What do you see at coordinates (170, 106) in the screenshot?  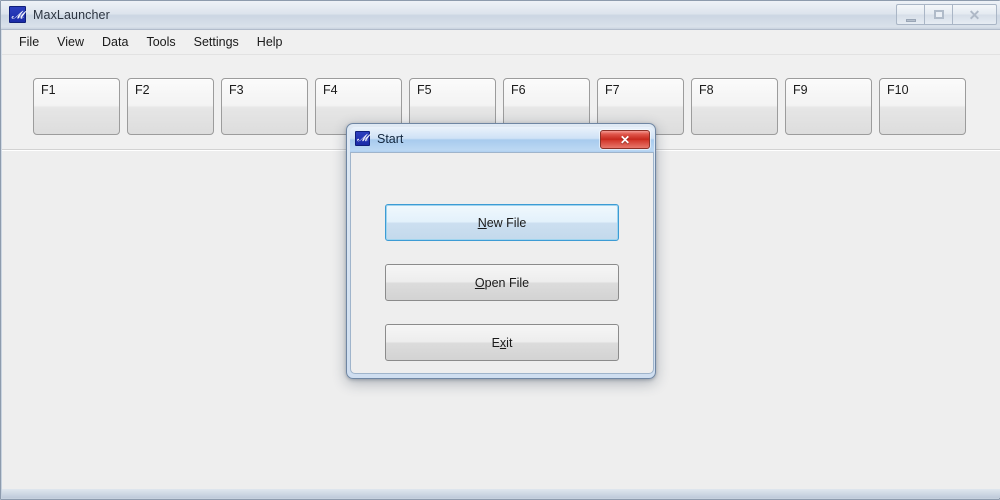 I see `fkey-button-f2: F2` at bounding box center [170, 106].